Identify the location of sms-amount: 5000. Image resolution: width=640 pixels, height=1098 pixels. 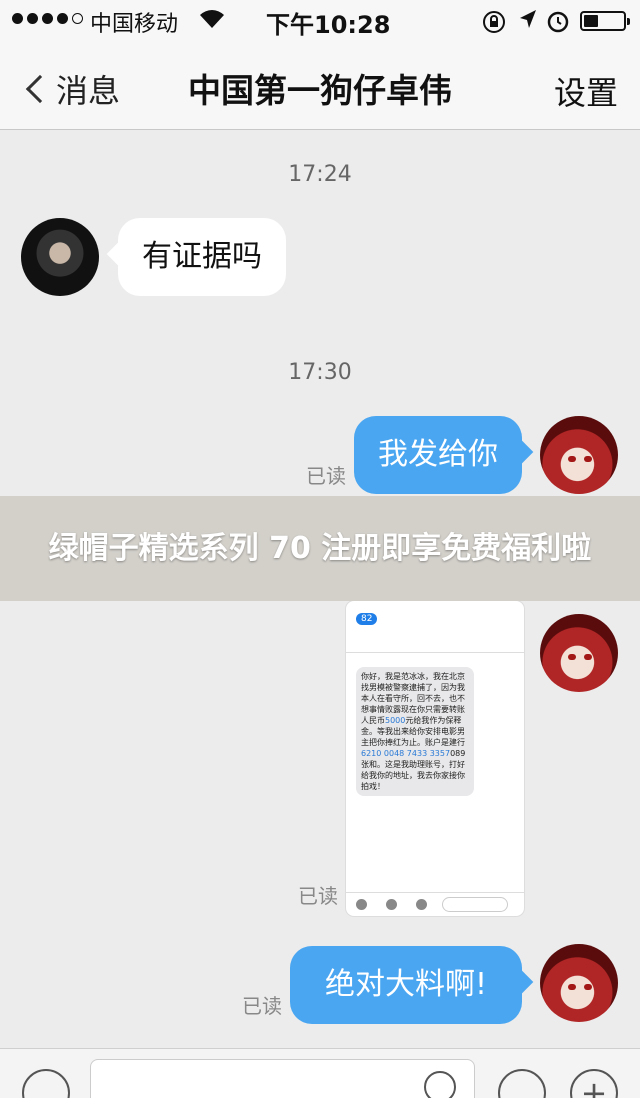
(395, 720).